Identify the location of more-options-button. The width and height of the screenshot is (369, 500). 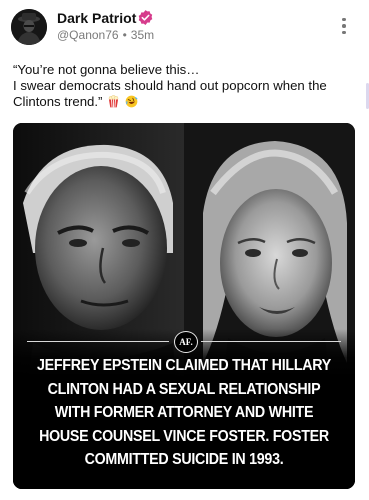
(344, 26).